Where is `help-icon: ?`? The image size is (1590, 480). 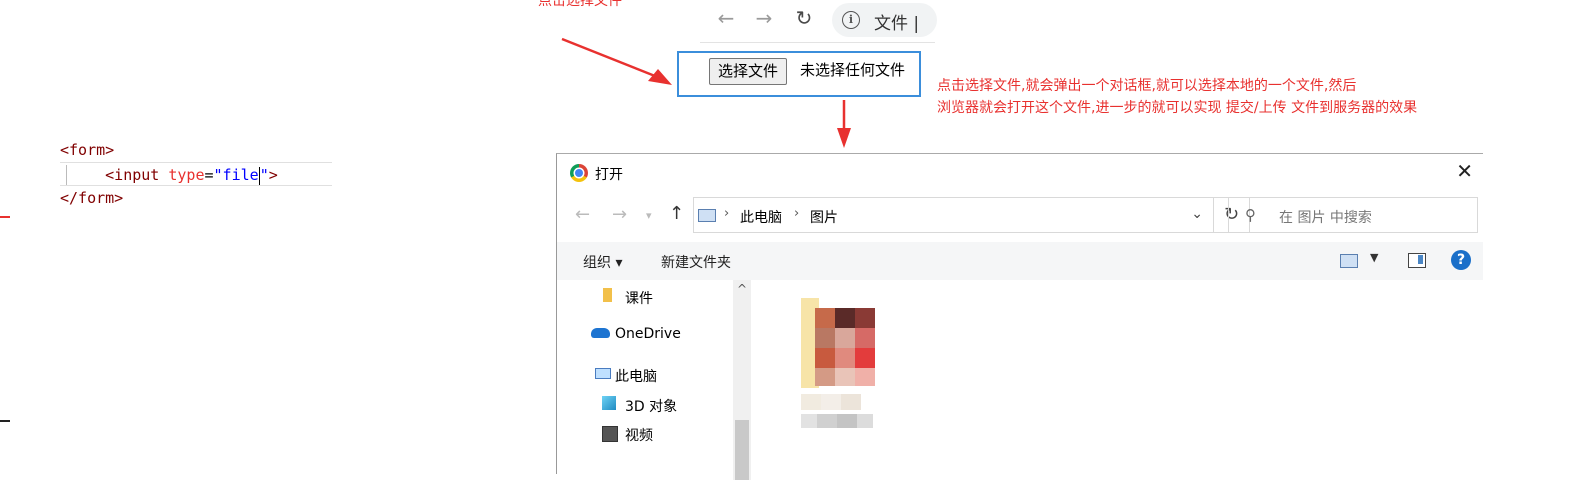
help-icon: ? is located at coordinates (1461, 260).